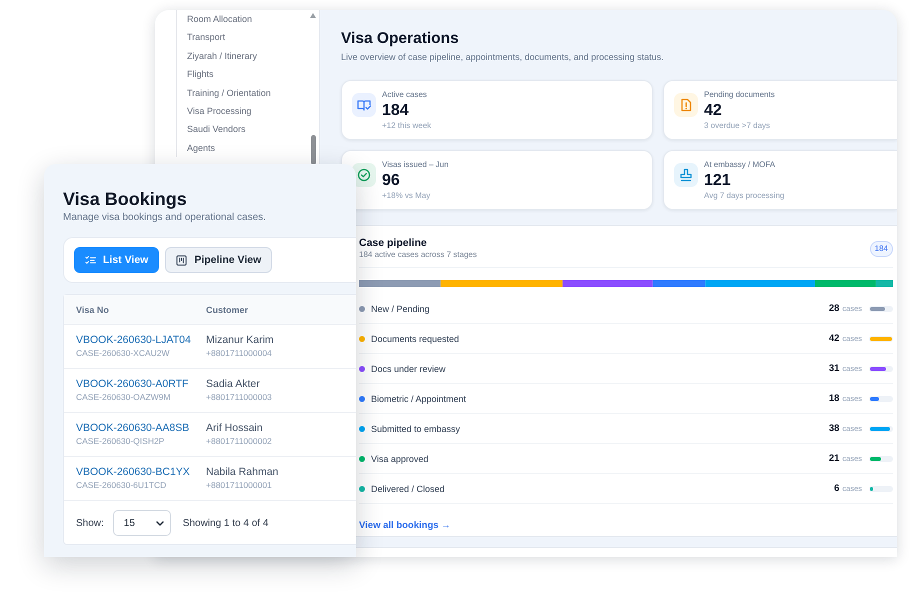 The image size is (910, 603). I want to click on card-title: Visa Bookings, so click(125, 199).